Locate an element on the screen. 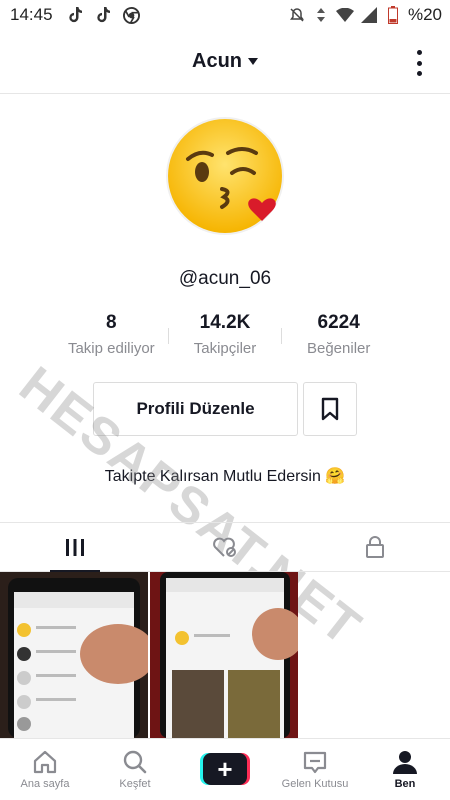  nav-me: Ben is located at coordinates (405, 769).